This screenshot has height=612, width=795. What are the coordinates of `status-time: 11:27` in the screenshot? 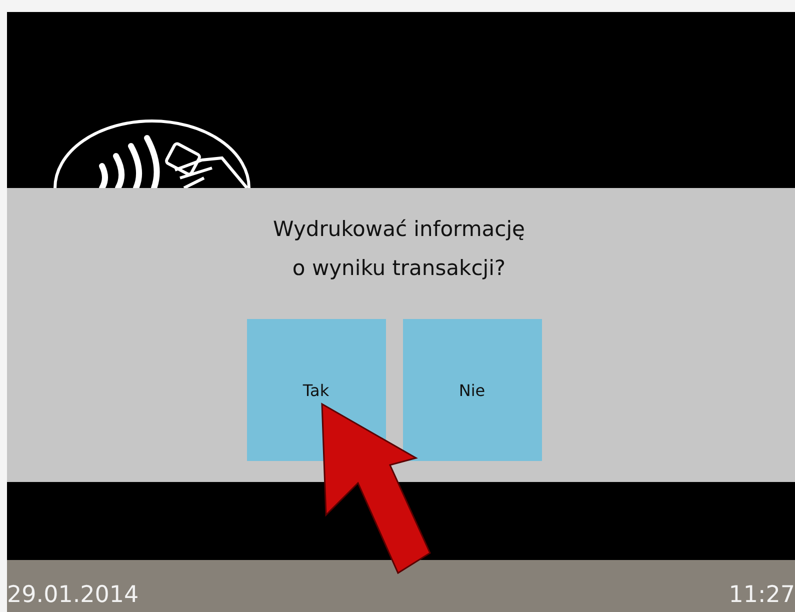 It's located at (761, 595).